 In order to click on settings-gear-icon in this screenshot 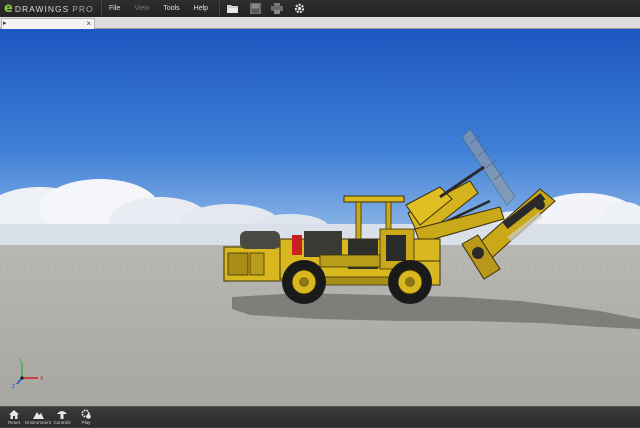, I will do `click(299, 9)`.